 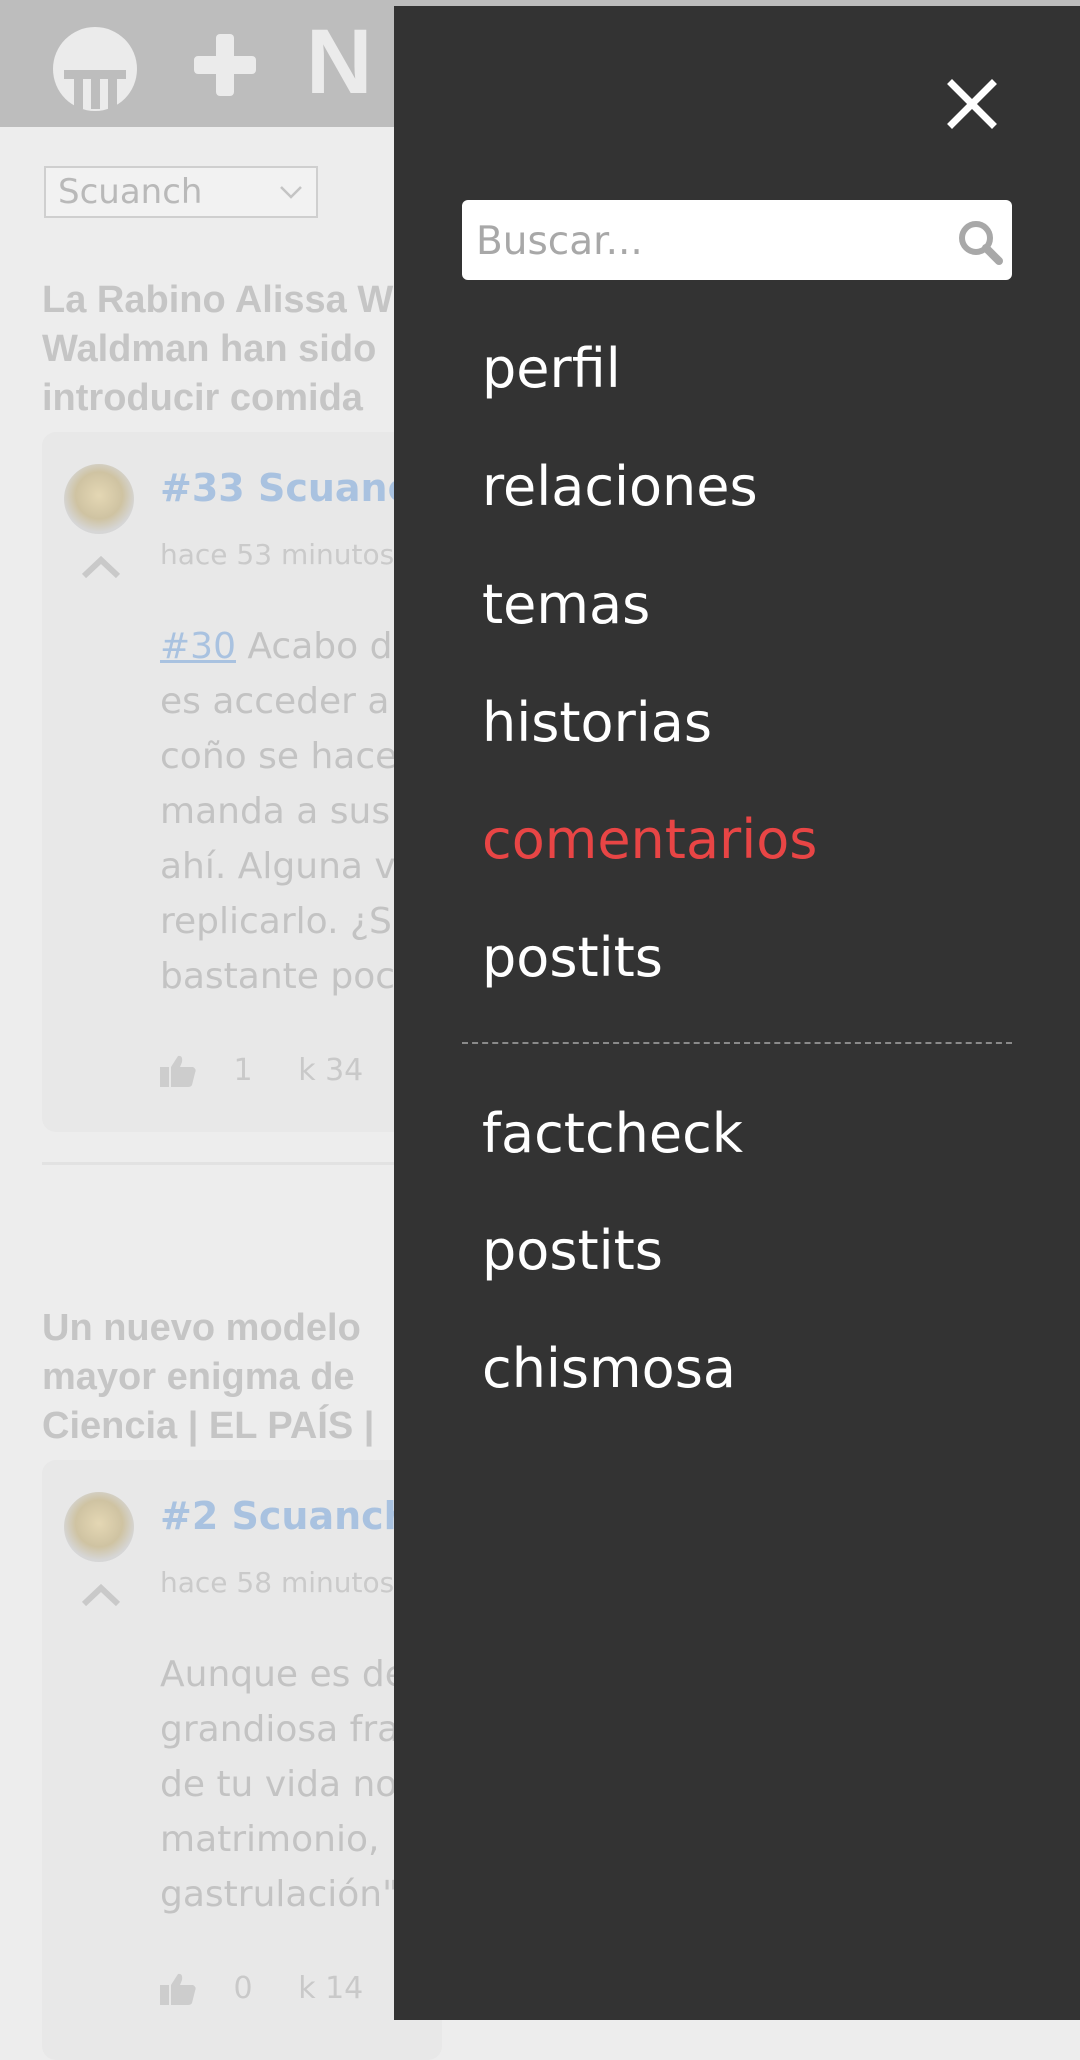 What do you see at coordinates (283, 1674) in the screenshot?
I see `comment-text-line: Aunque es de` at bounding box center [283, 1674].